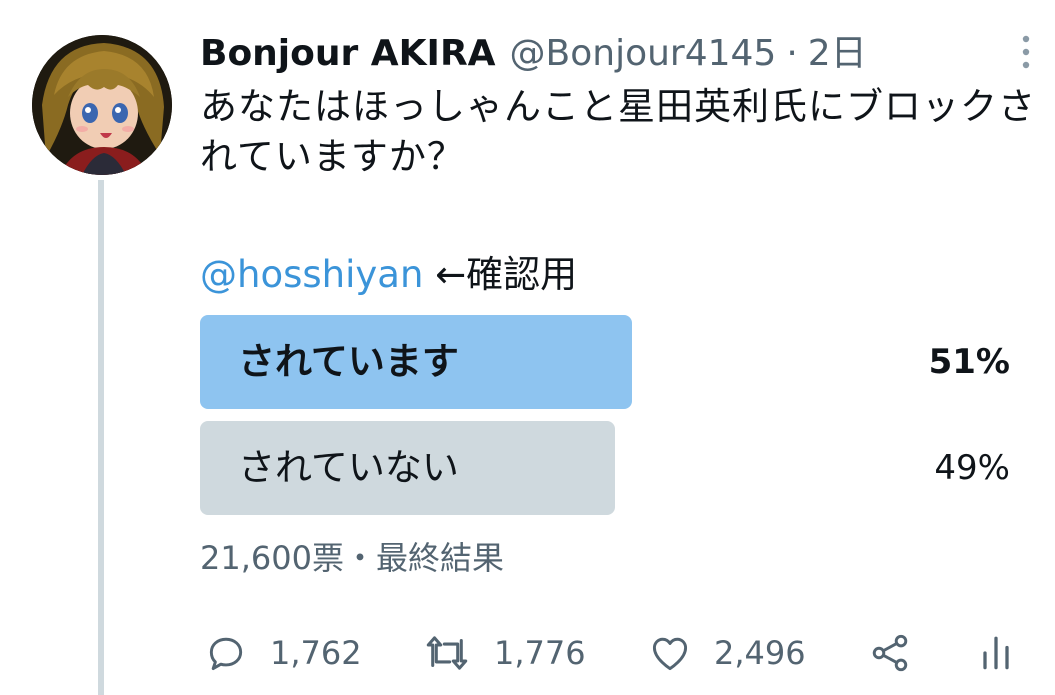 Image resolution: width=1055 pixels, height=695 pixels. I want to click on more-options-button, so click(1026, 52).